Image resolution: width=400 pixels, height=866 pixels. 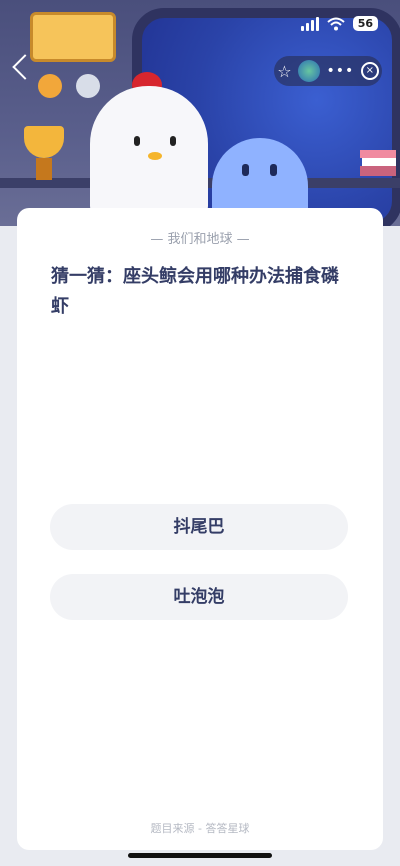 I want to click on trophy-icon, so click(x=44, y=142).